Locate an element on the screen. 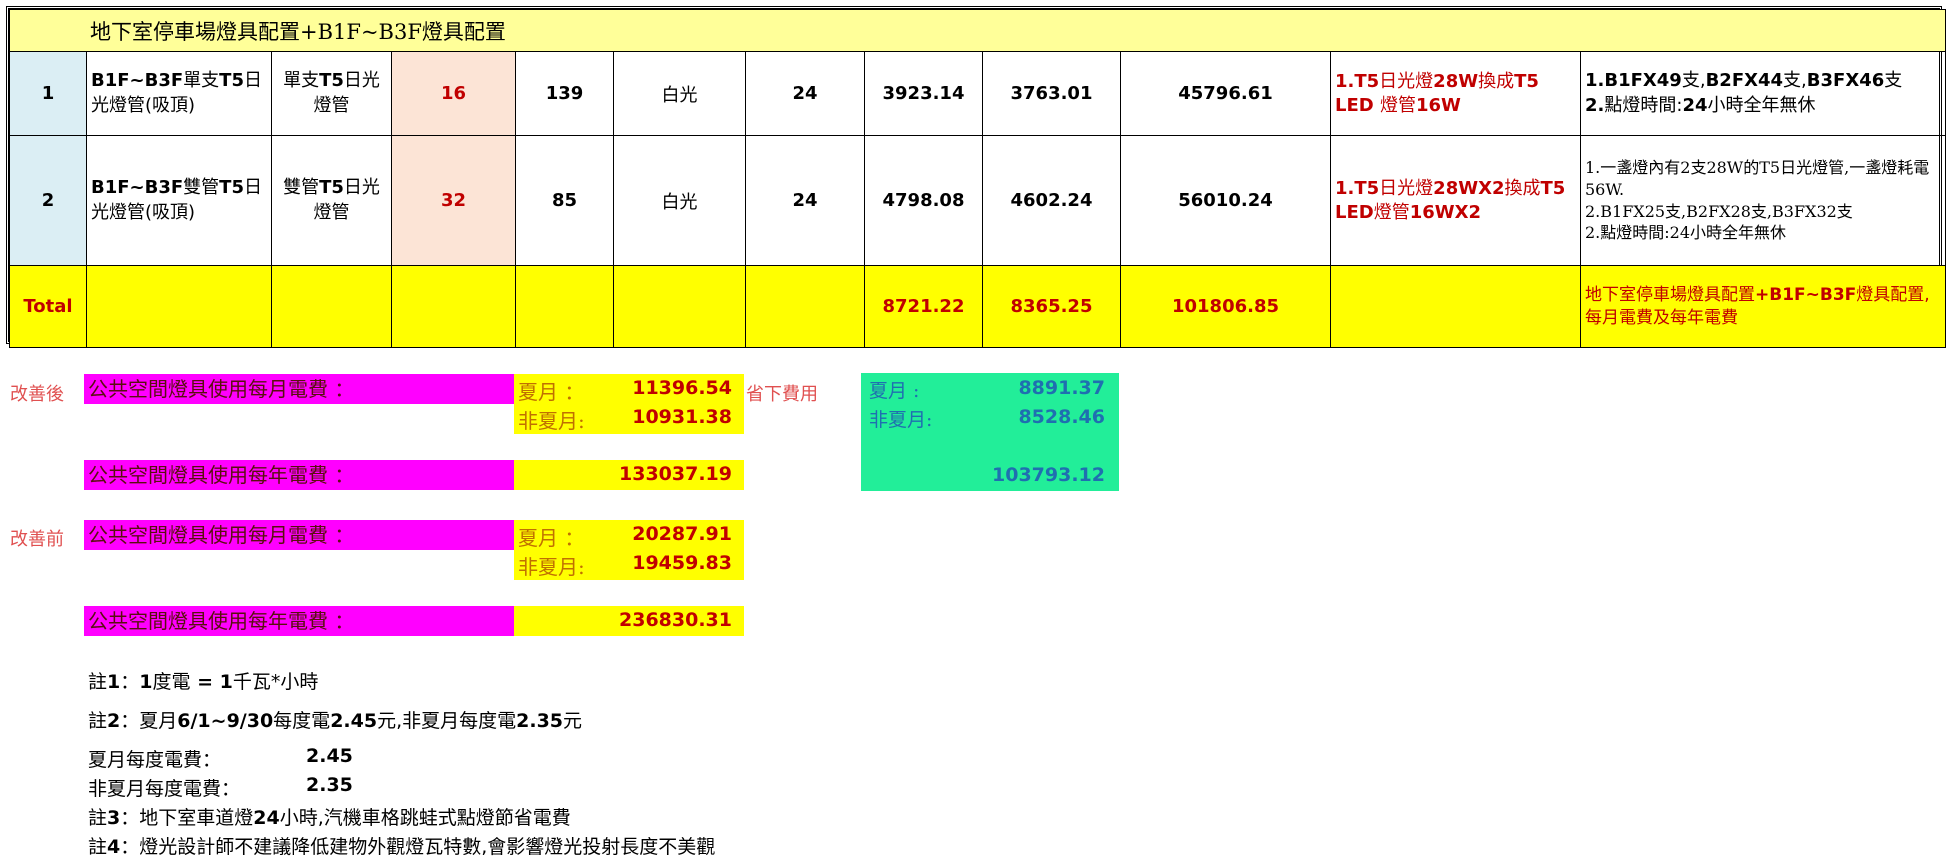 The width and height of the screenshot is (1949, 864). before-yearly-box: 236830.31 is located at coordinates (629, 621).